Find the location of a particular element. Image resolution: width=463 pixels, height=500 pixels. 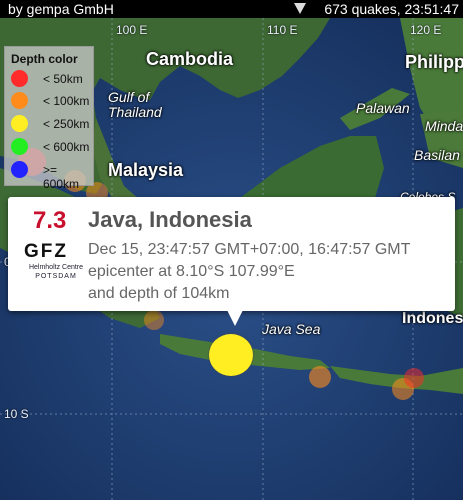

signal-icon is located at coordinates (300, 8).